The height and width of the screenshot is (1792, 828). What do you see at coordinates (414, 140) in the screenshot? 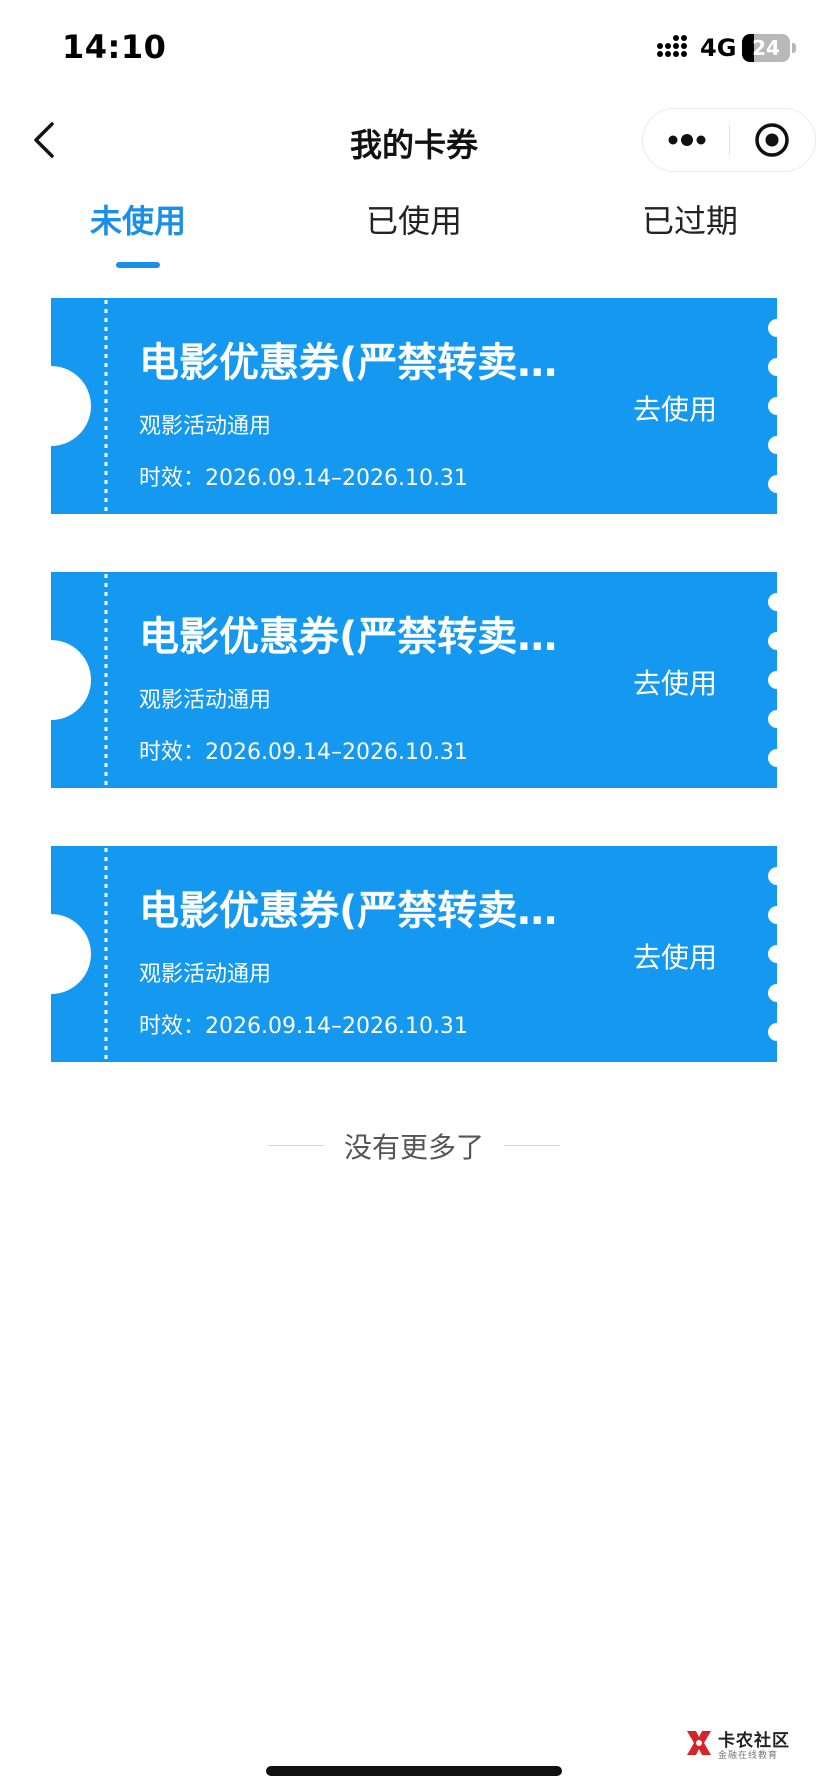
I see `nav-bar: 我的卡券` at bounding box center [414, 140].